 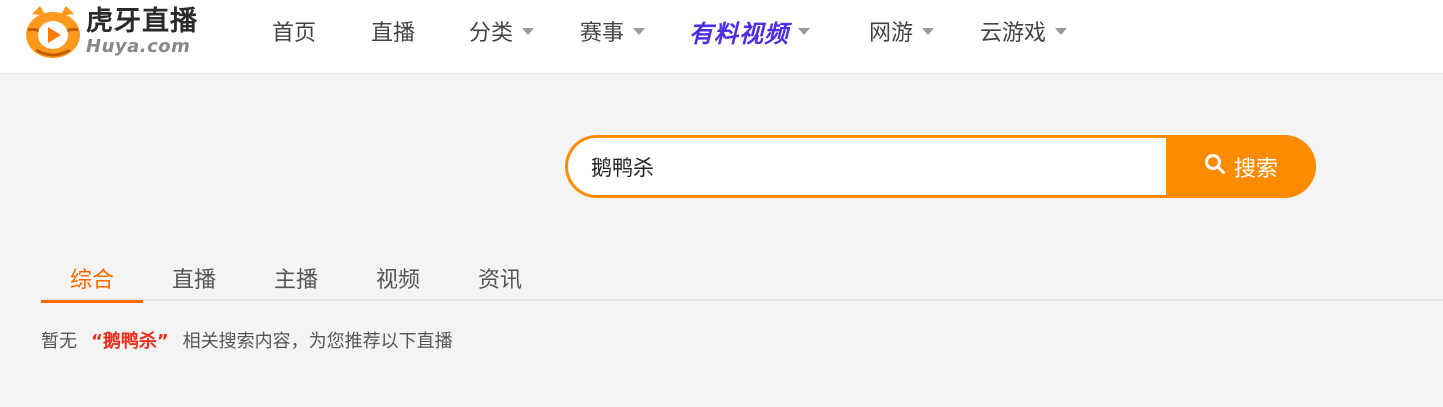 I want to click on search-button-label: 搜索, so click(x=1255, y=169).